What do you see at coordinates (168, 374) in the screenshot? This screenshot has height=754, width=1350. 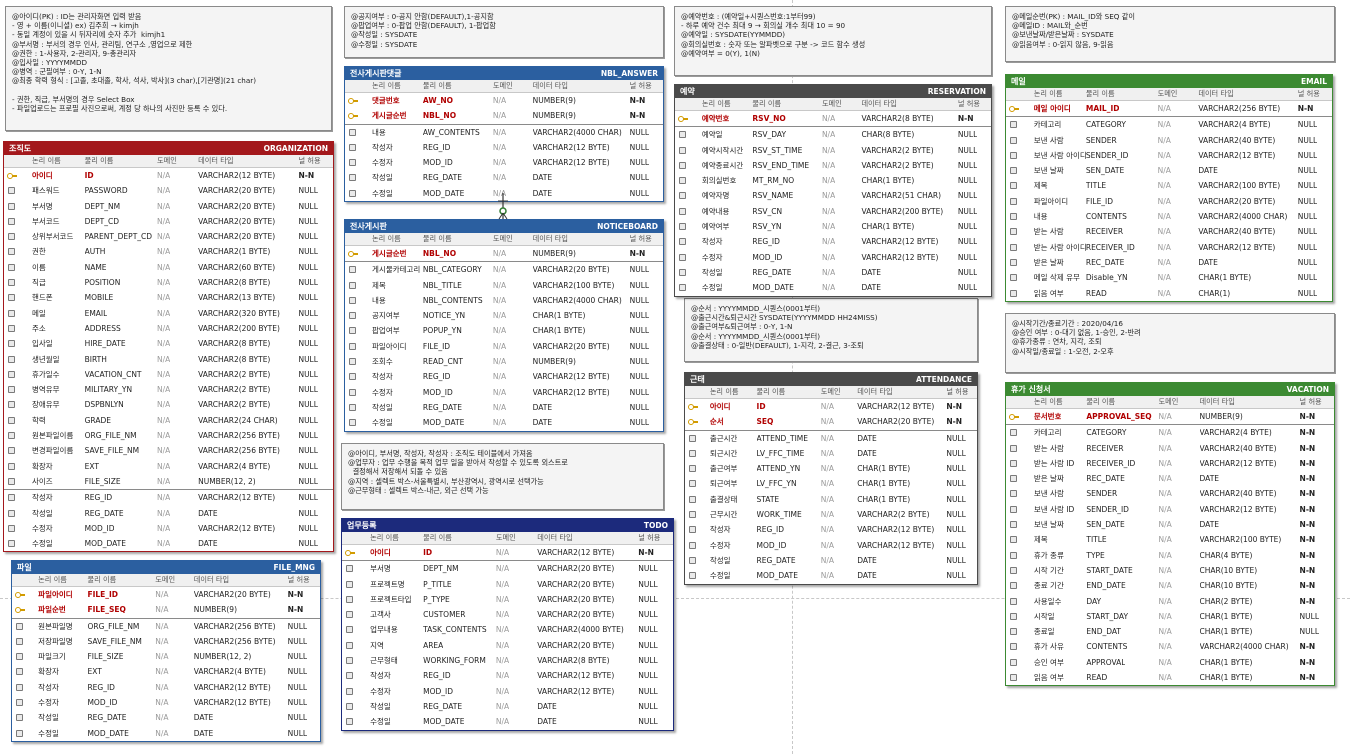 I see `table-row: 휴가일수 VACATION_CNT N/A VARCHAR2(2 BYTE) NULL` at bounding box center [168, 374].